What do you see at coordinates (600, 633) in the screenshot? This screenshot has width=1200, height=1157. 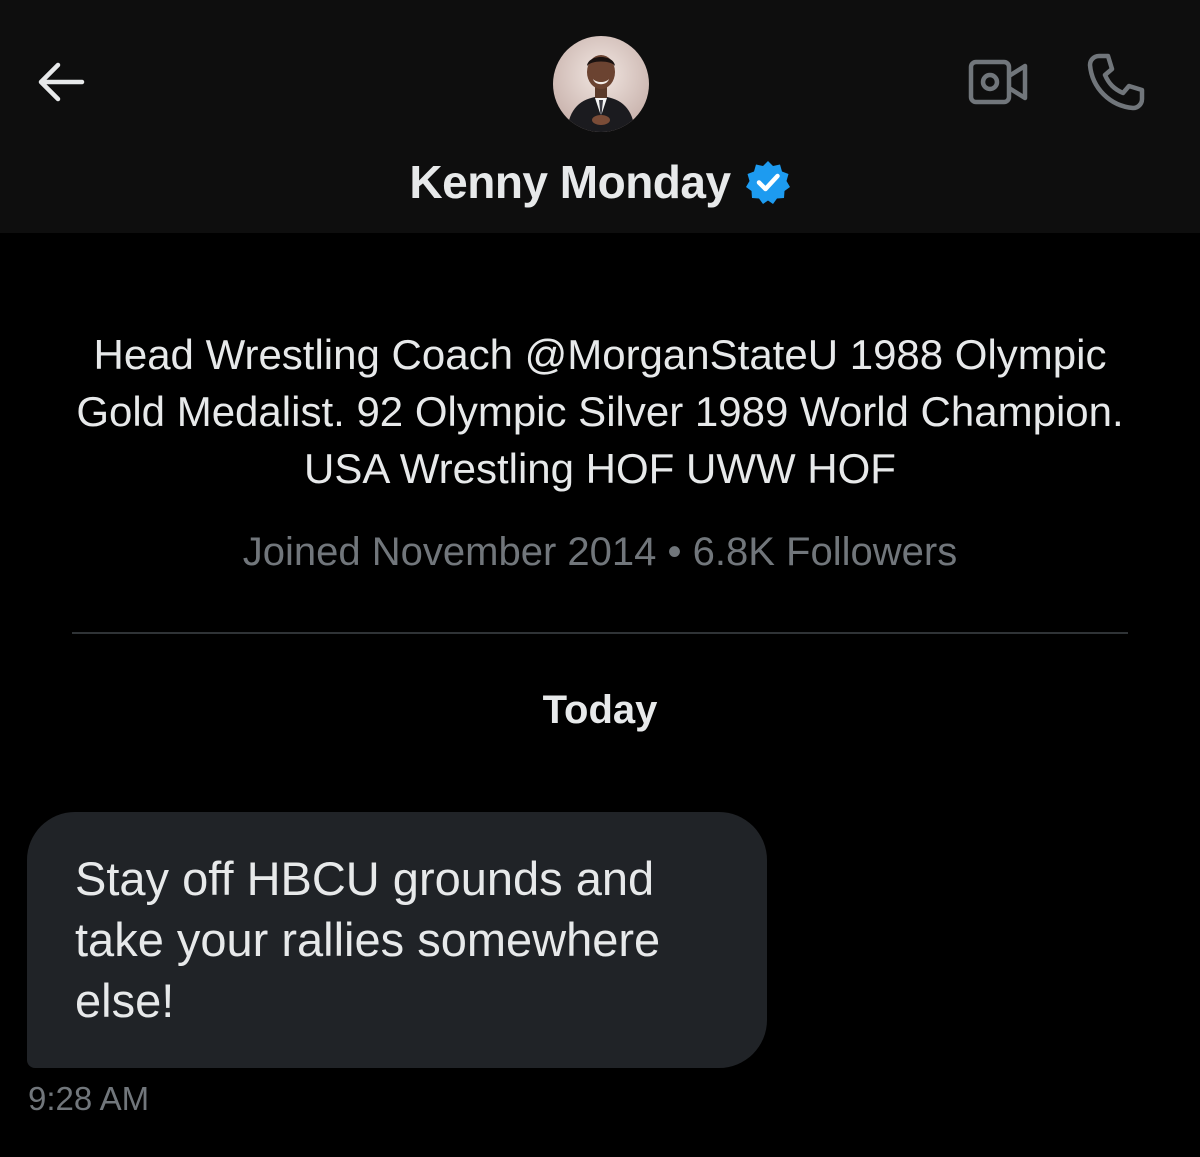 I see `divider` at bounding box center [600, 633].